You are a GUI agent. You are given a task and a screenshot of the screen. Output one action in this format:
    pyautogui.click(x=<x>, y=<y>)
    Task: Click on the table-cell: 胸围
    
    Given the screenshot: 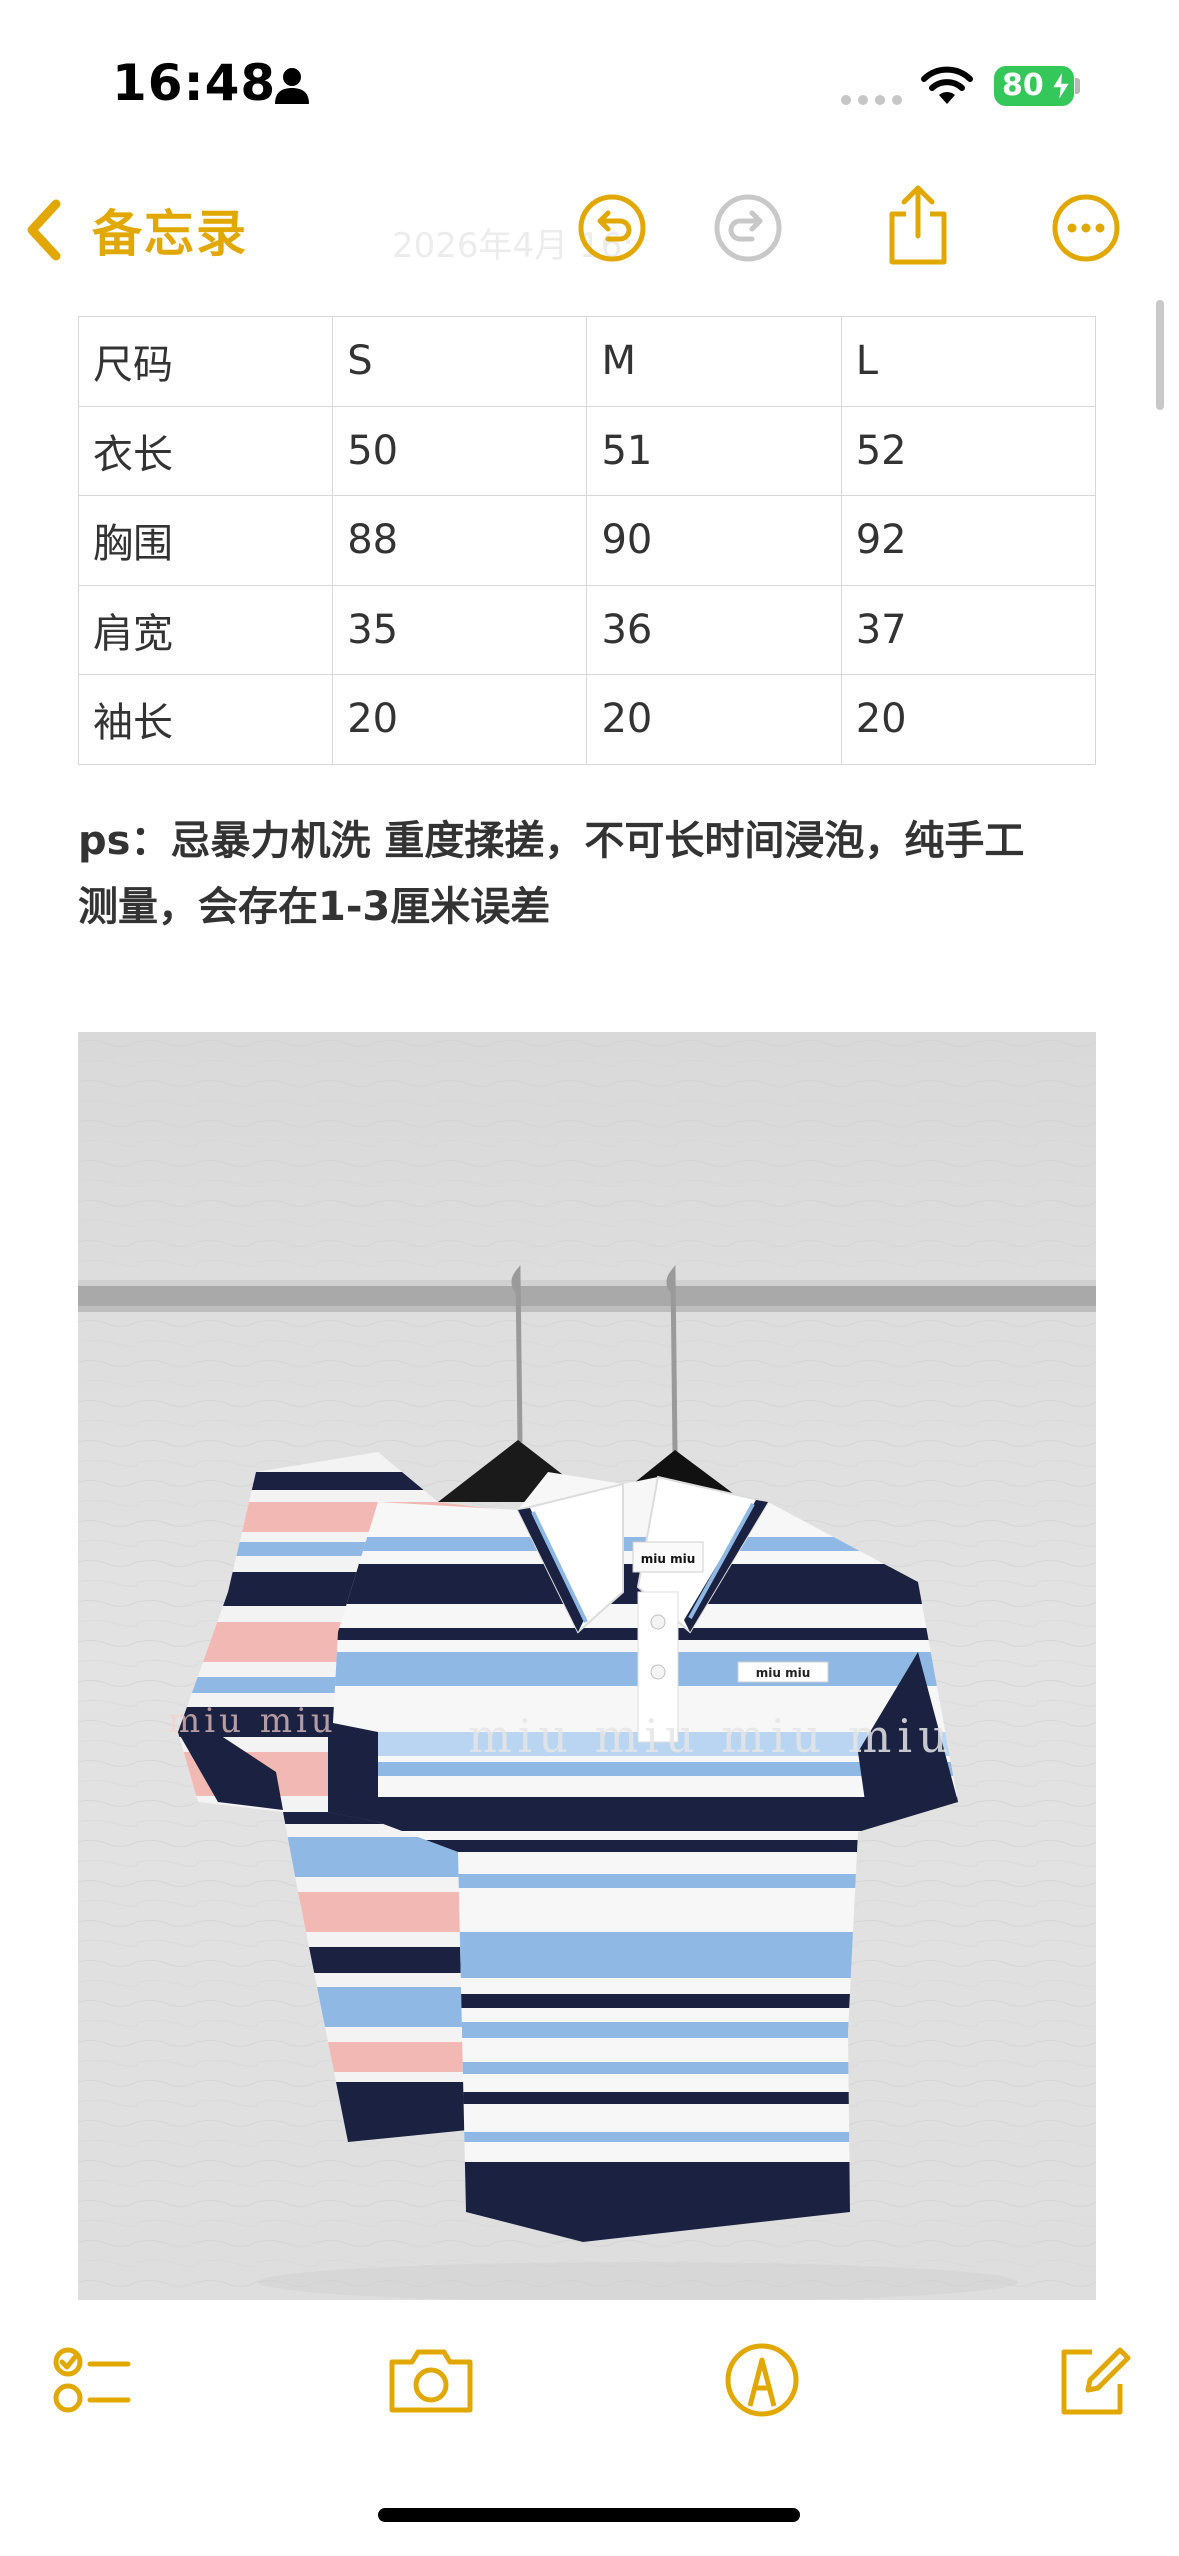 What is the action you would take?
    pyautogui.click(x=205, y=540)
    